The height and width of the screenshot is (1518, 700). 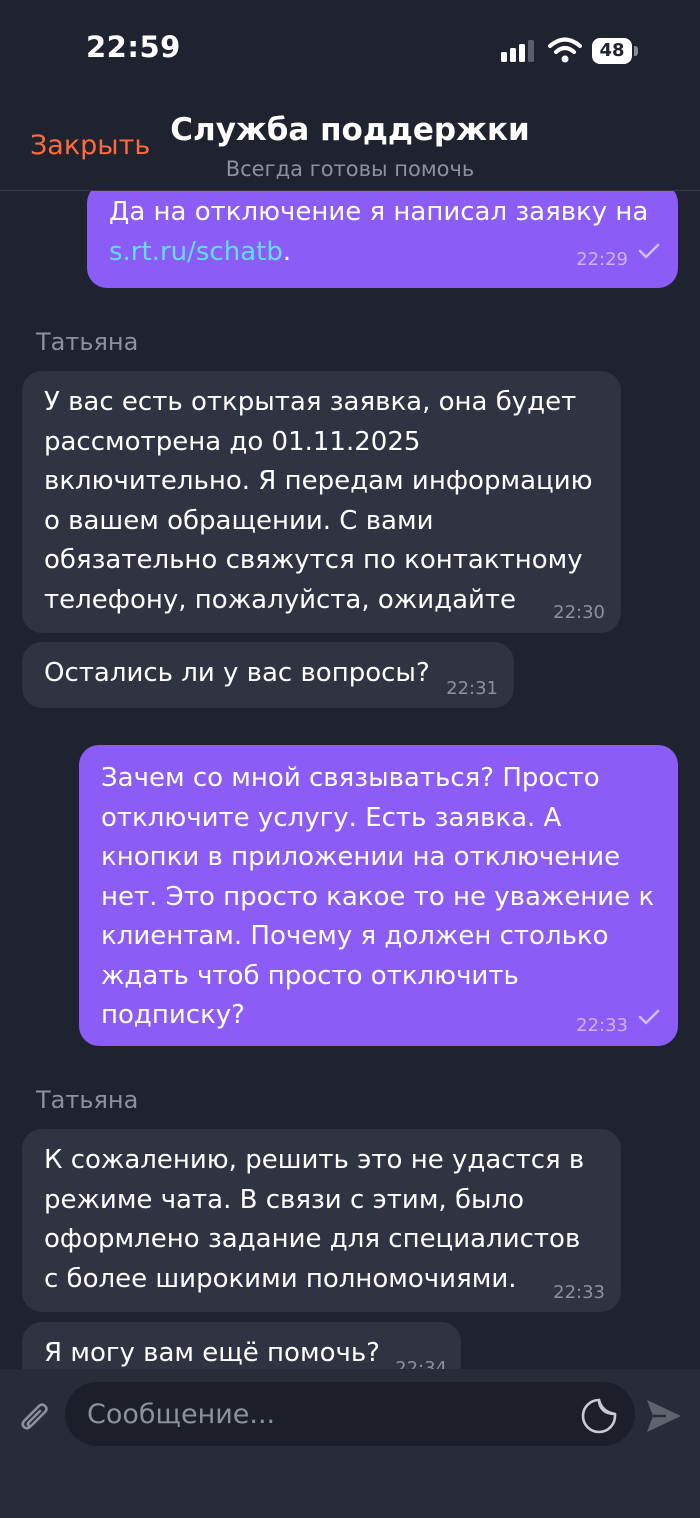 I want to click on page-subtitle: Всегда готовы помочь, so click(x=350, y=169).